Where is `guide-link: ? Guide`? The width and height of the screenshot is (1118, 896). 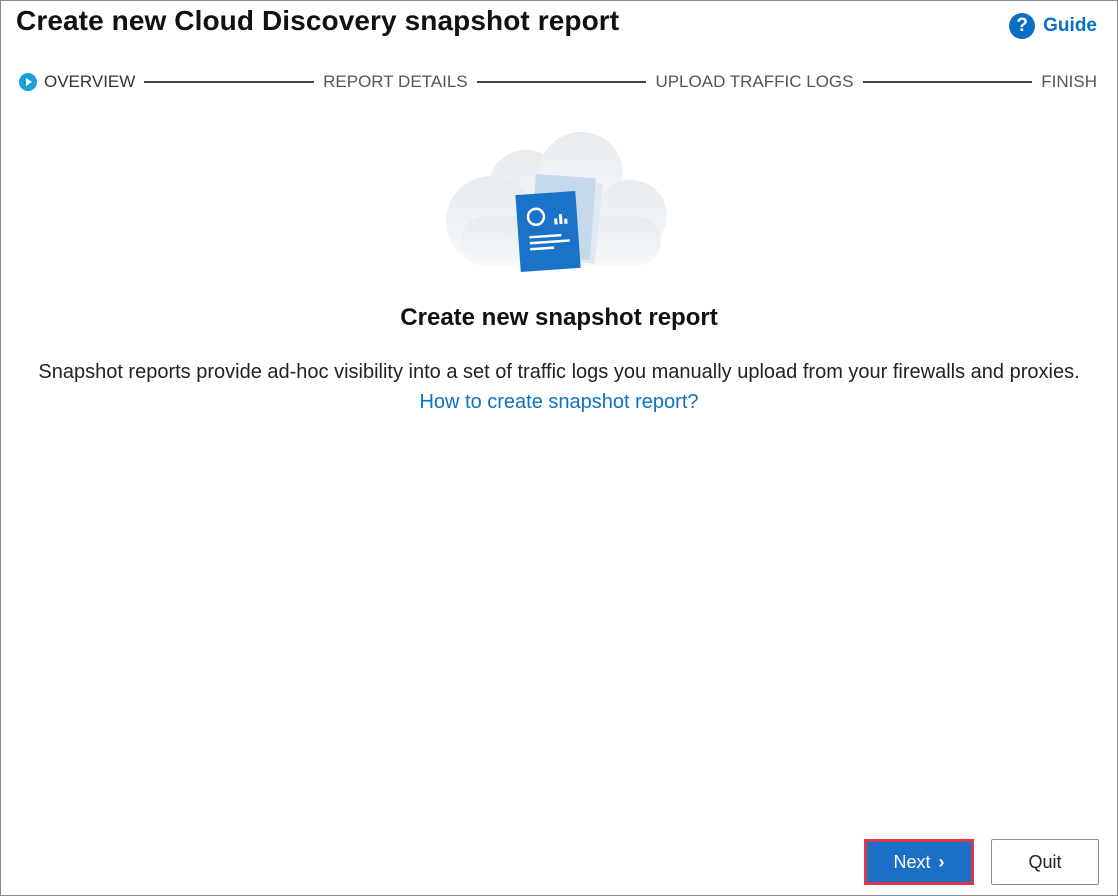
guide-link: ? Guide is located at coordinates (1053, 26).